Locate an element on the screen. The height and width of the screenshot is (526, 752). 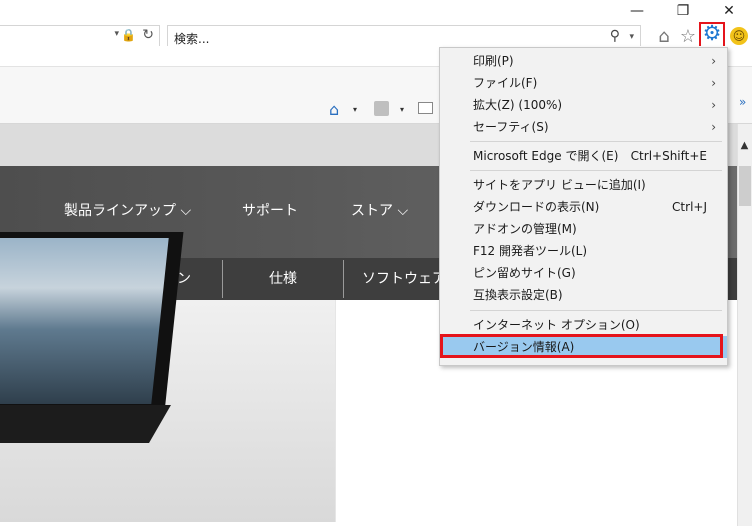
menu-item-label: サイトをアプリ ビューに追加(I) is located at coordinates (559, 185).